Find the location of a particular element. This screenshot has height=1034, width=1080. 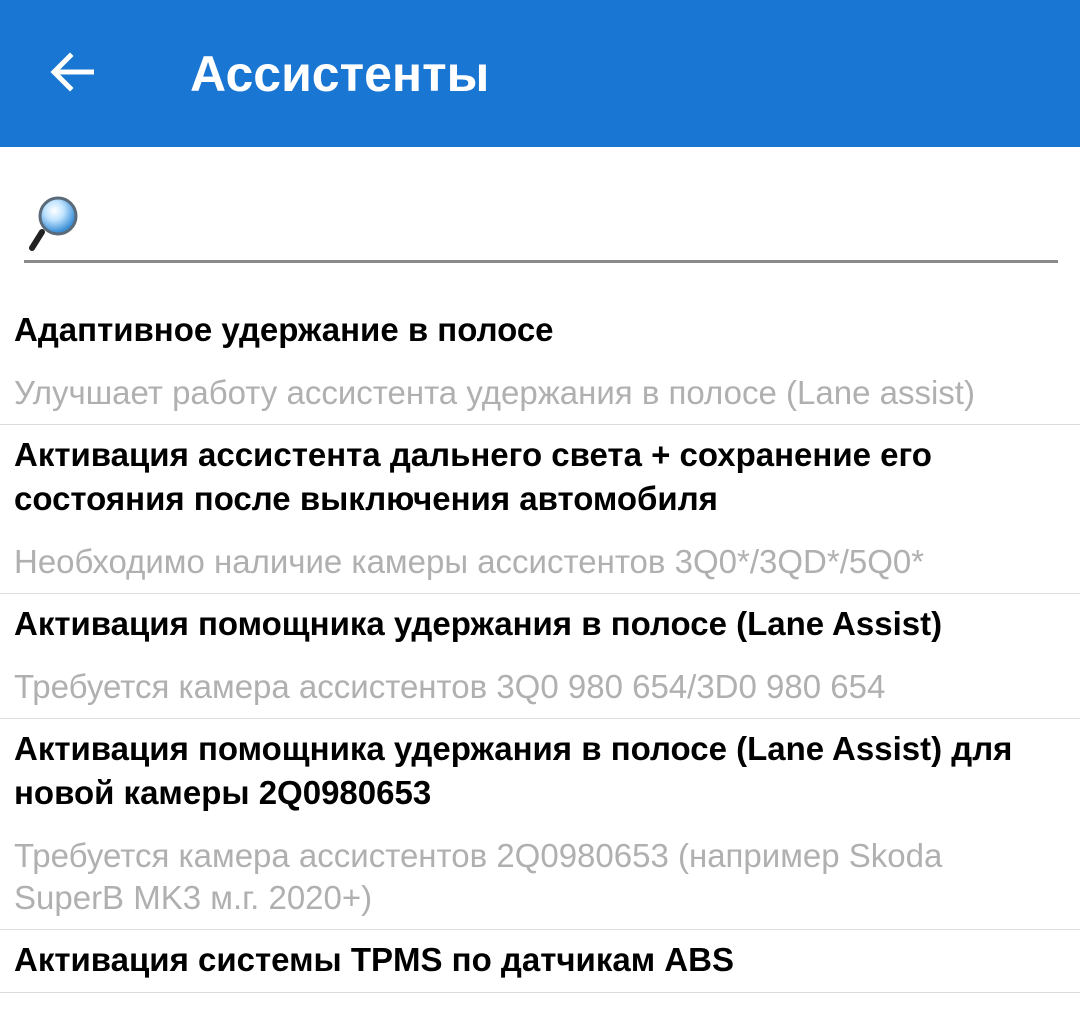

arrow-left-icon is located at coordinates (72, 72).